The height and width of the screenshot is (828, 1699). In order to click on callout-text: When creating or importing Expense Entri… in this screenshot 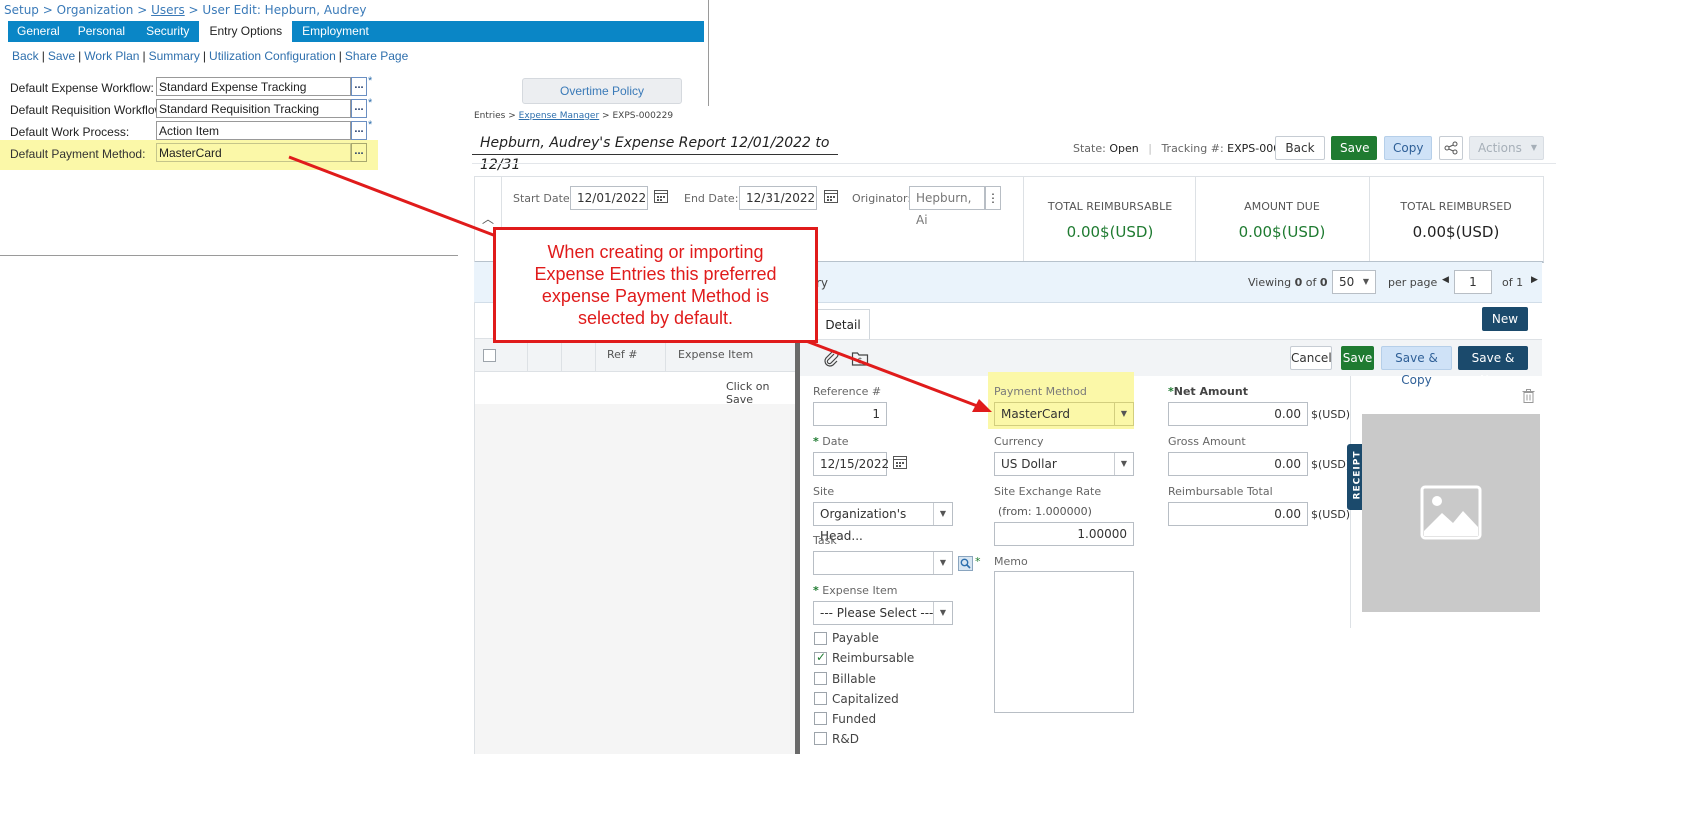, I will do `click(655, 285)`.